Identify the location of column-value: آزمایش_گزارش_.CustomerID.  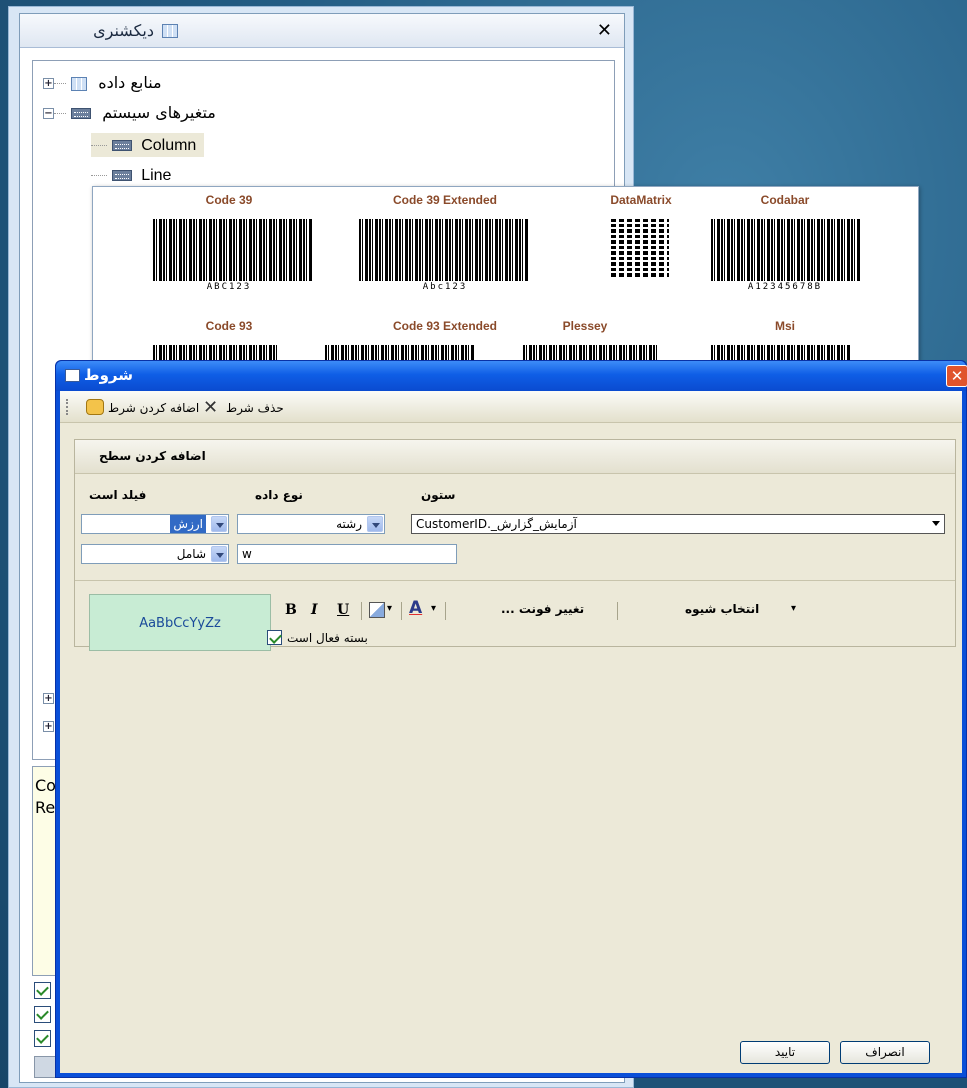
(496, 524).